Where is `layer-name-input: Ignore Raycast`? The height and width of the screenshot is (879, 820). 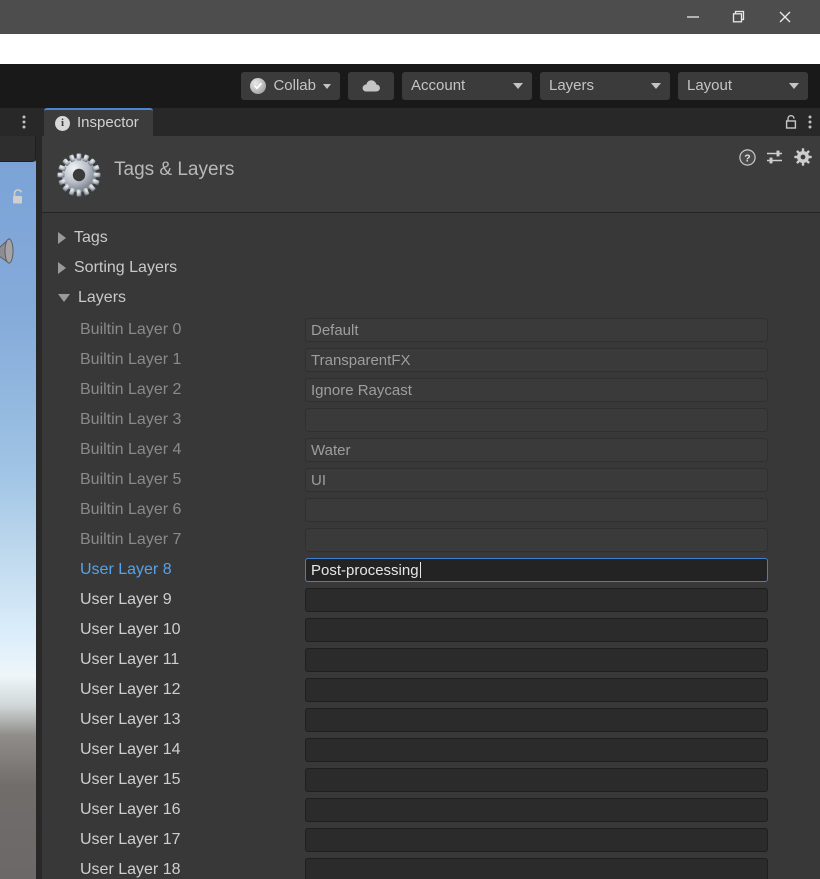
layer-name-input: Ignore Raycast is located at coordinates (536, 390).